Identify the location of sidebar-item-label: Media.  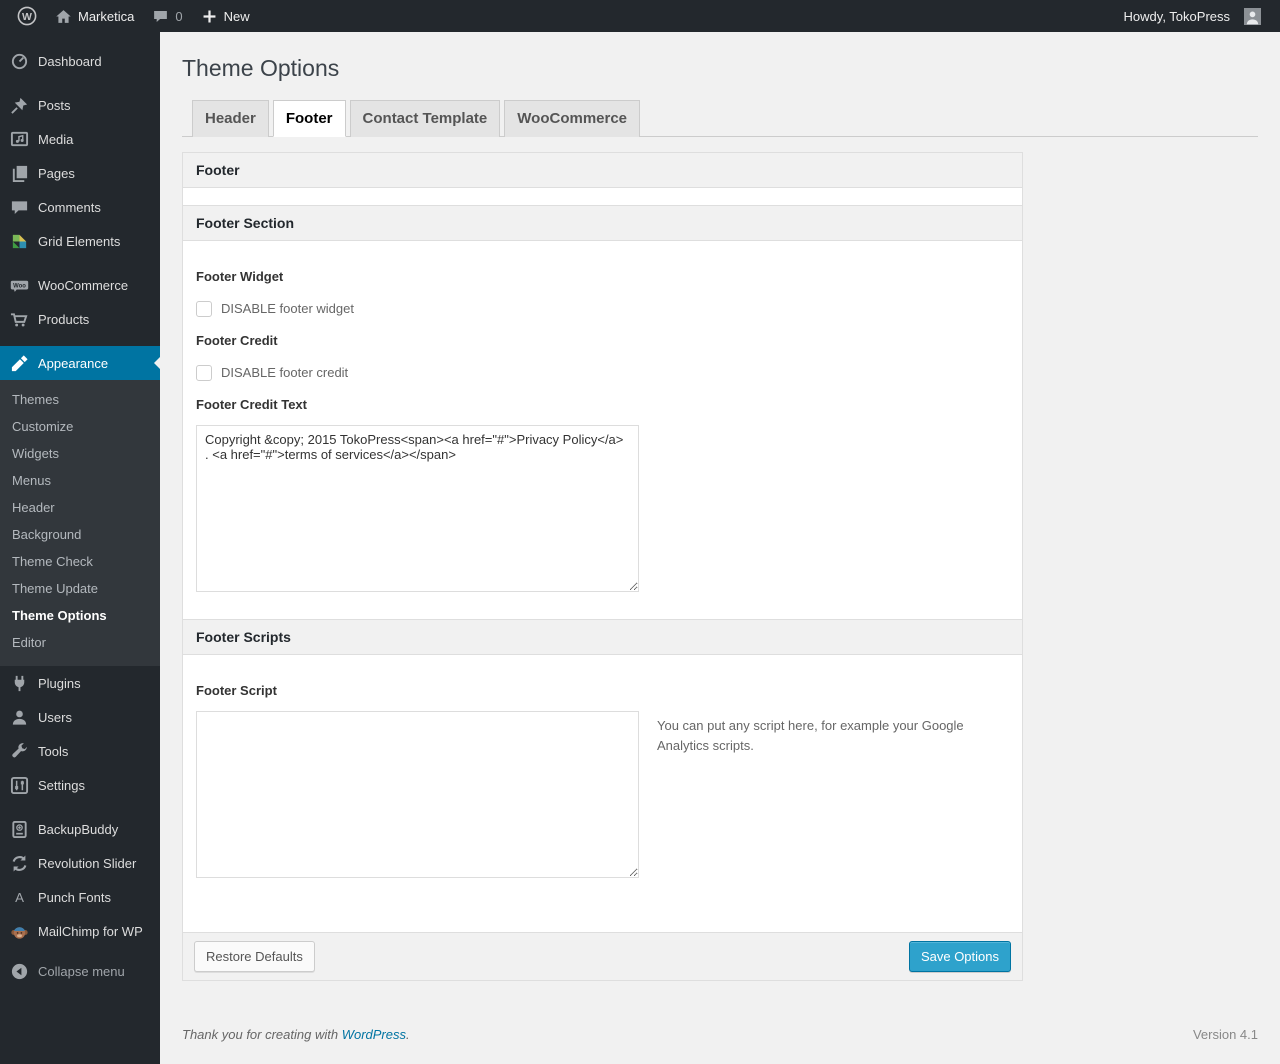
(56, 139).